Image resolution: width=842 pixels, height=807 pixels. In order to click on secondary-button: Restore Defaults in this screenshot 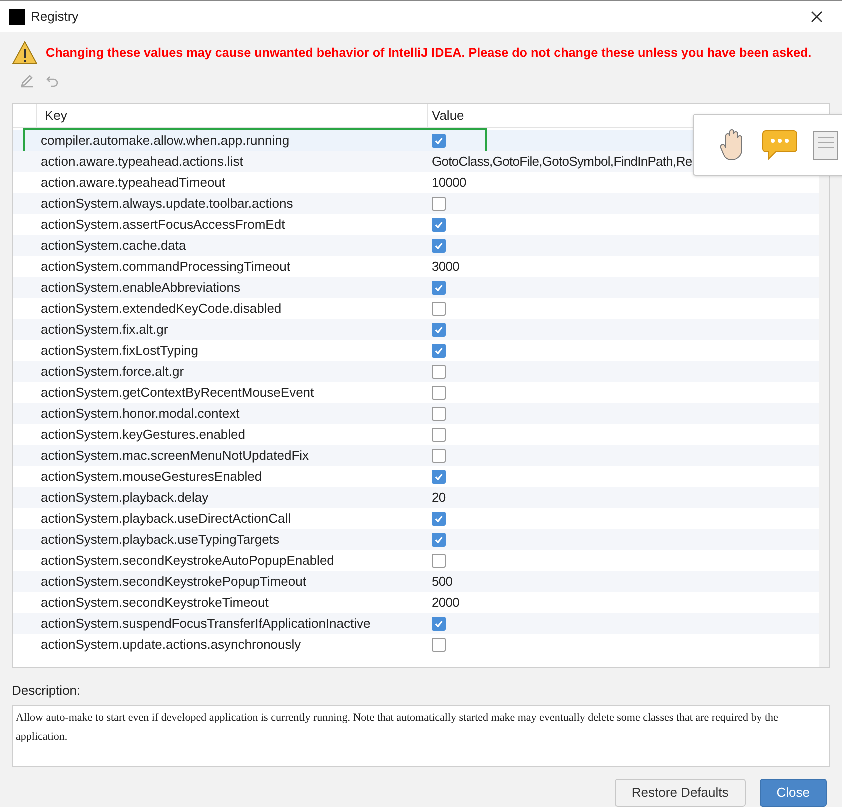, I will do `click(680, 792)`.